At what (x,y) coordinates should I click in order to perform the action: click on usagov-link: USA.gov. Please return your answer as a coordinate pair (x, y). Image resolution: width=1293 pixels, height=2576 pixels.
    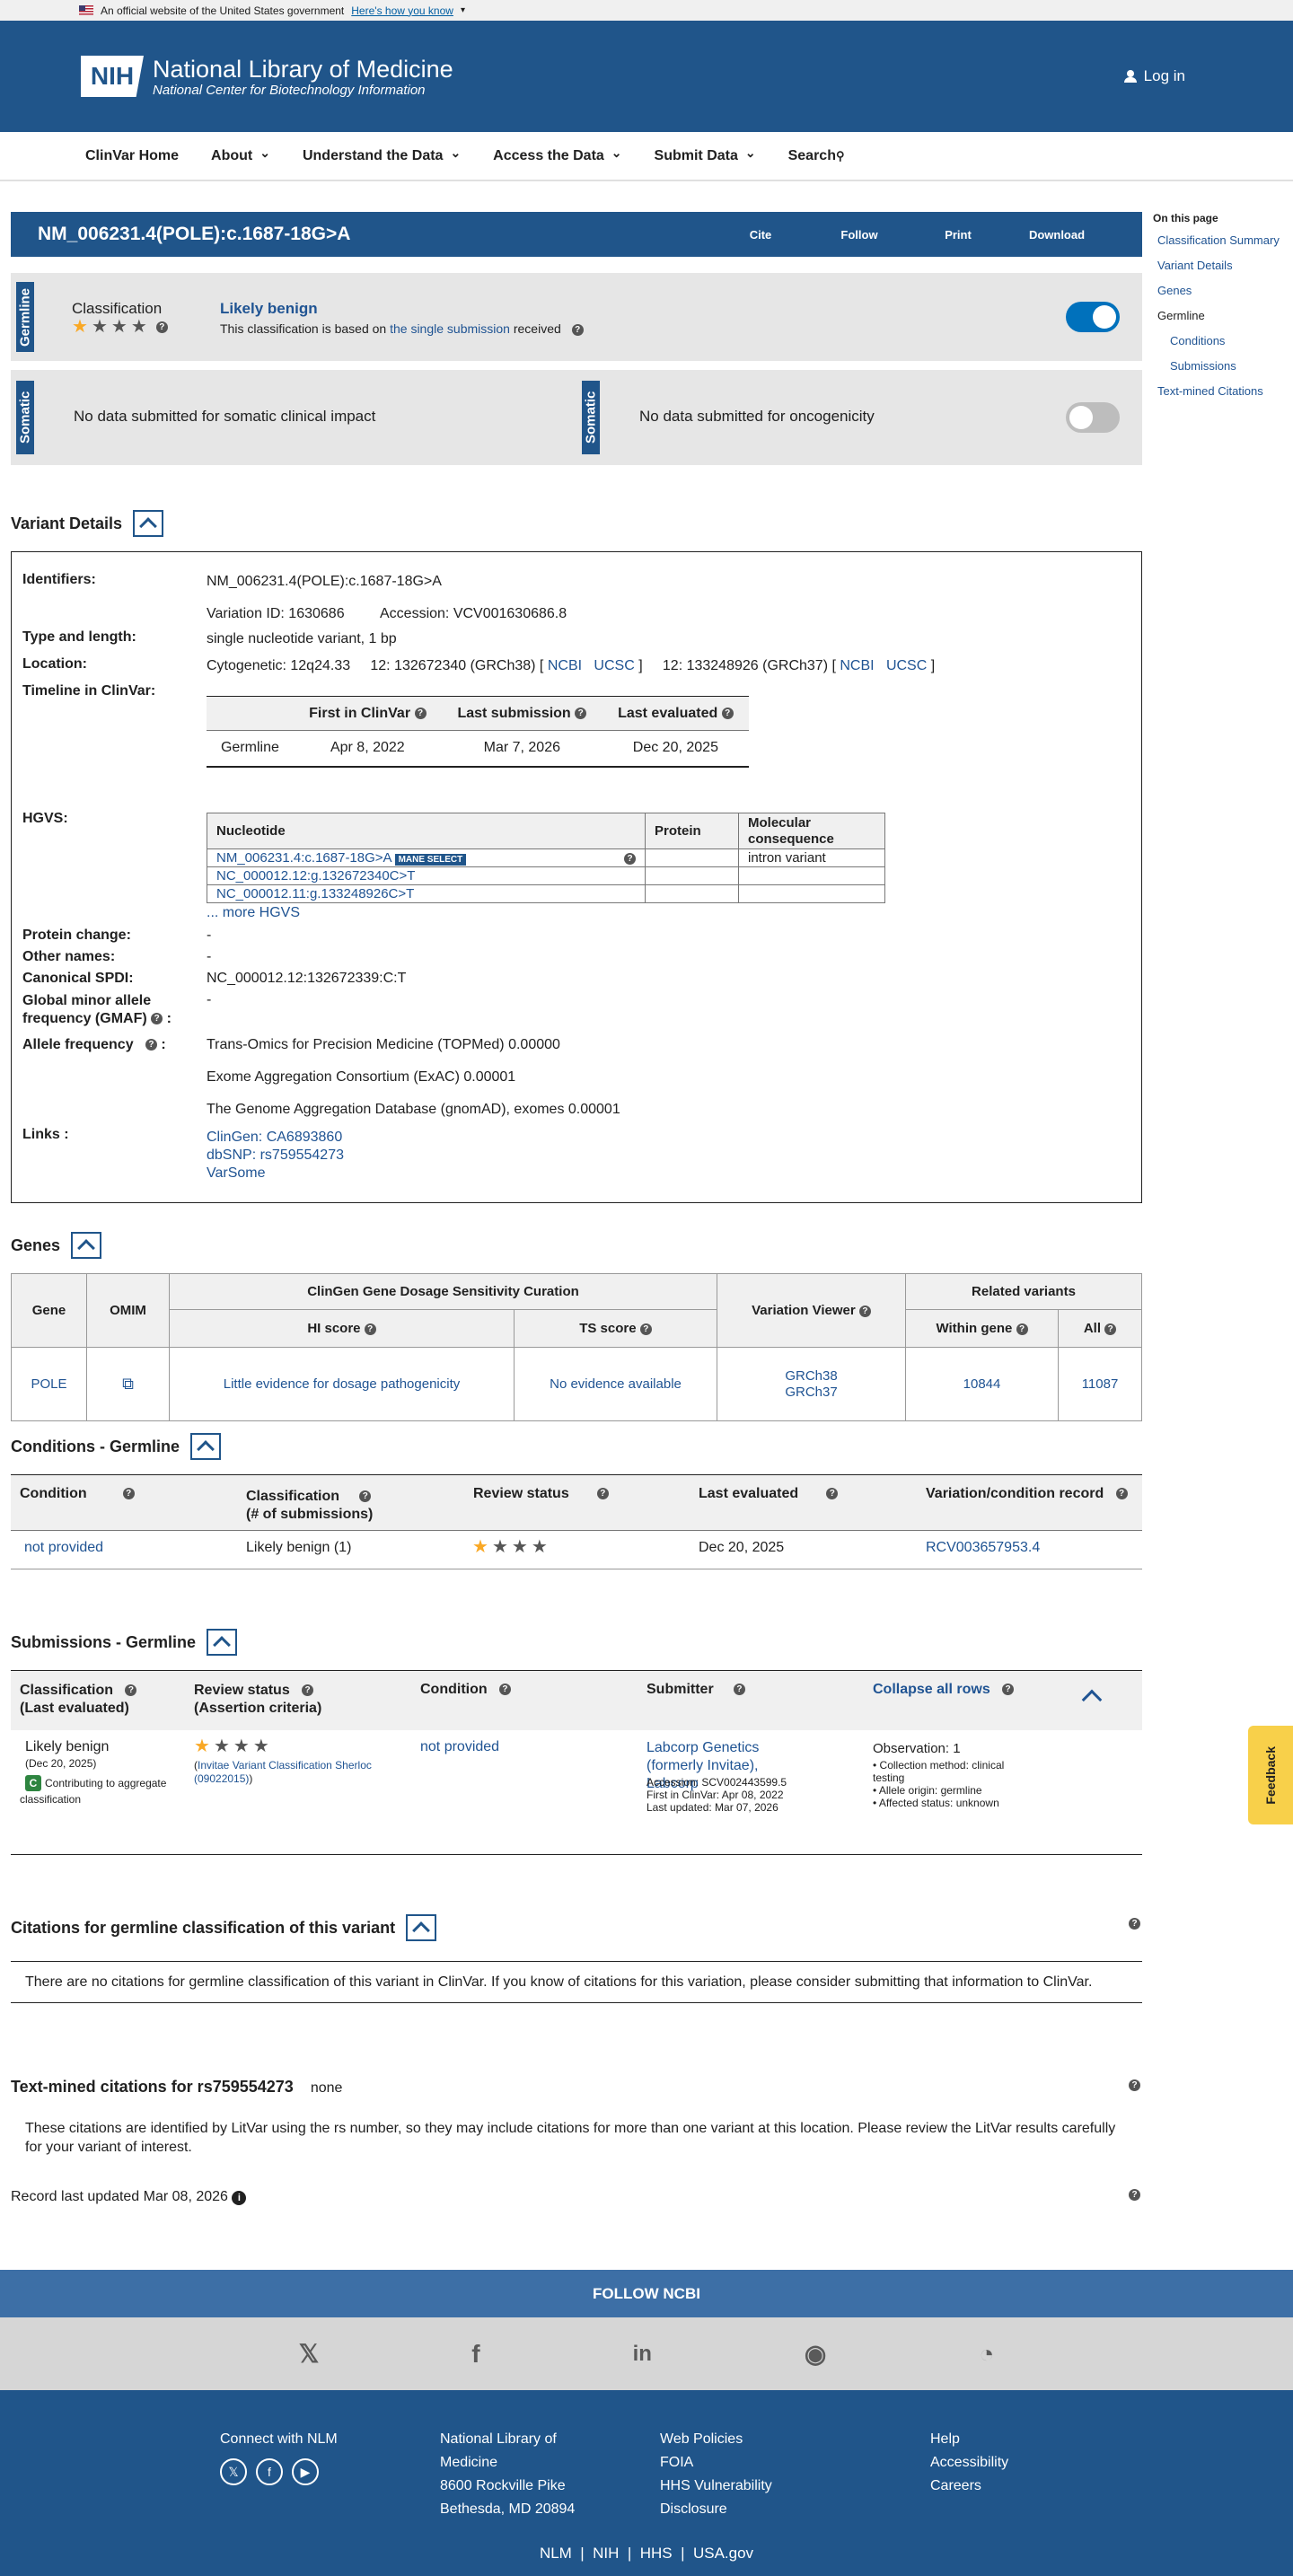
    Looking at the image, I should click on (723, 2553).